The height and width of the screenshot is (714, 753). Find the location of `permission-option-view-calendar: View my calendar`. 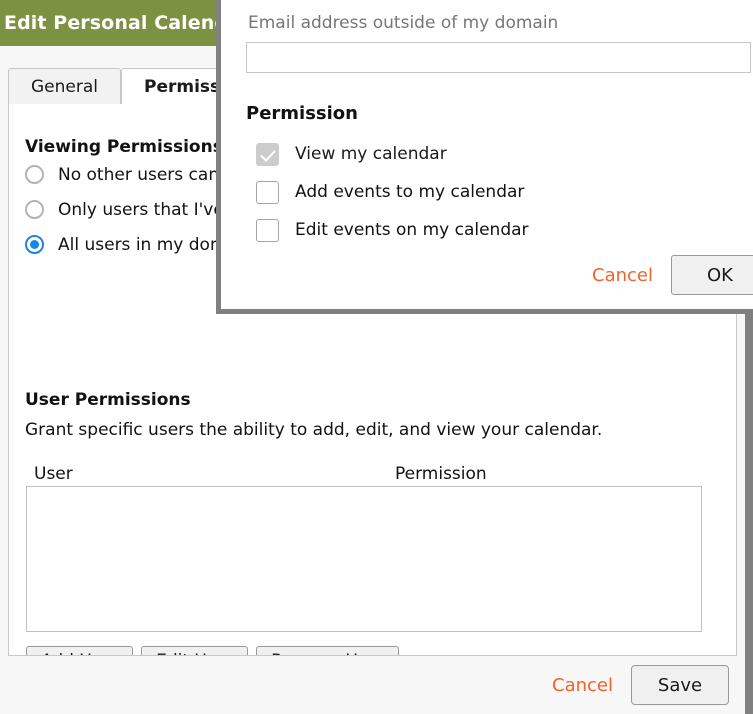

permission-option-view-calendar: View my calendar is located at coordinates (392, 154).